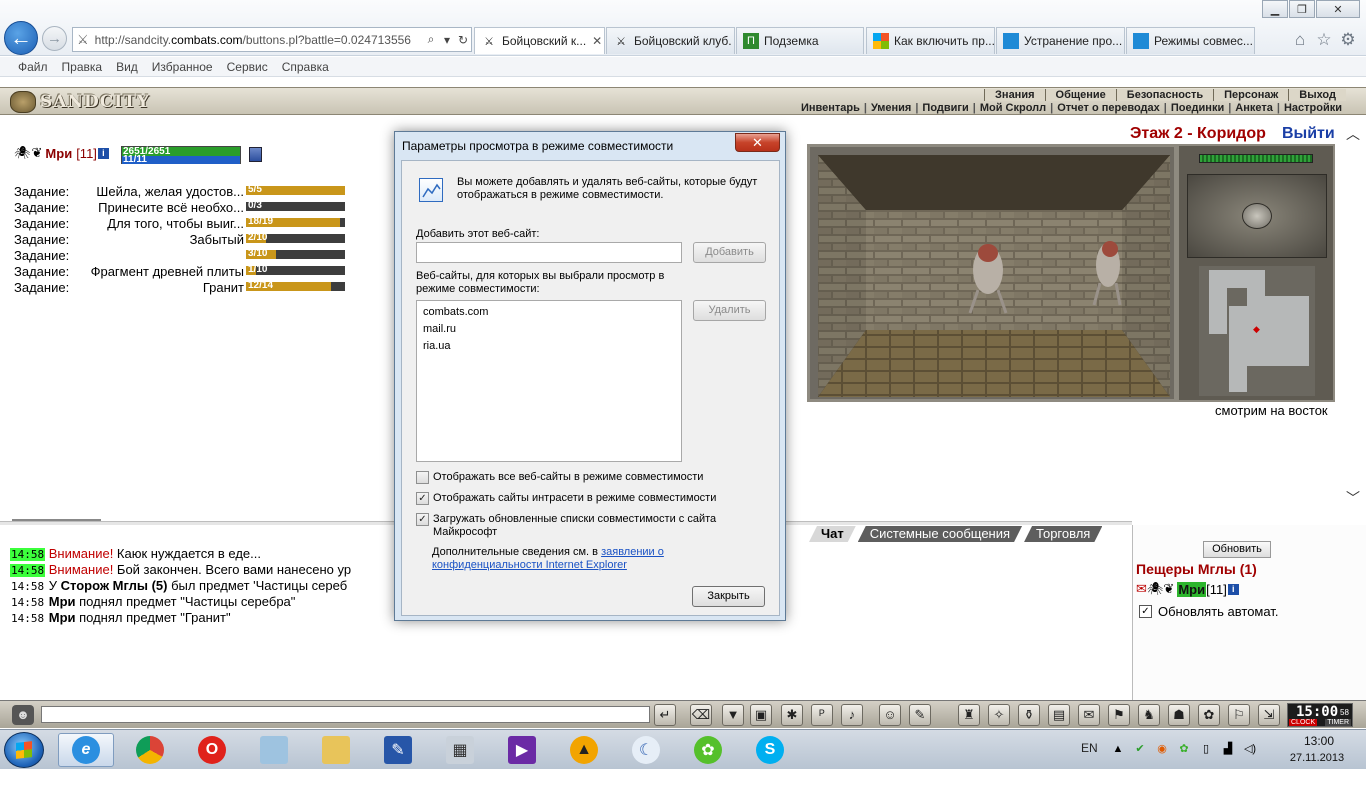 The width and height of the screenshot is (1366, 800). I want to click on taskbar-skype: S, so click(770, 750).